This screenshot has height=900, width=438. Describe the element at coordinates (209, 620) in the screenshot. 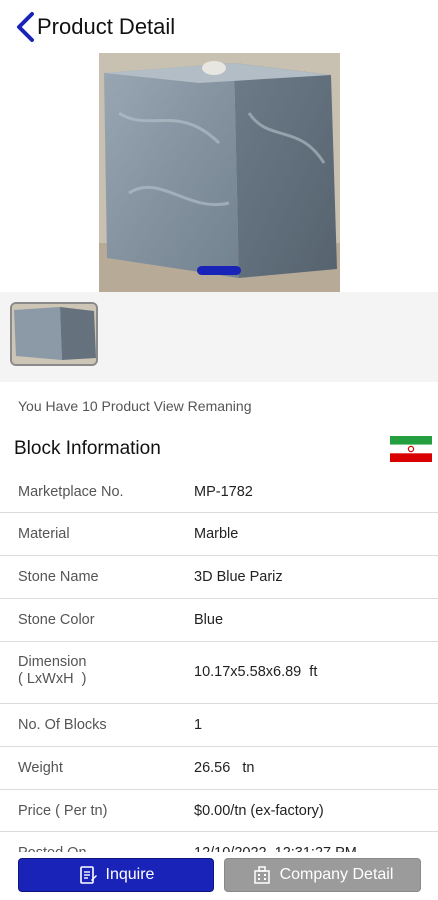

I see `detail-value: Blue` at that location.